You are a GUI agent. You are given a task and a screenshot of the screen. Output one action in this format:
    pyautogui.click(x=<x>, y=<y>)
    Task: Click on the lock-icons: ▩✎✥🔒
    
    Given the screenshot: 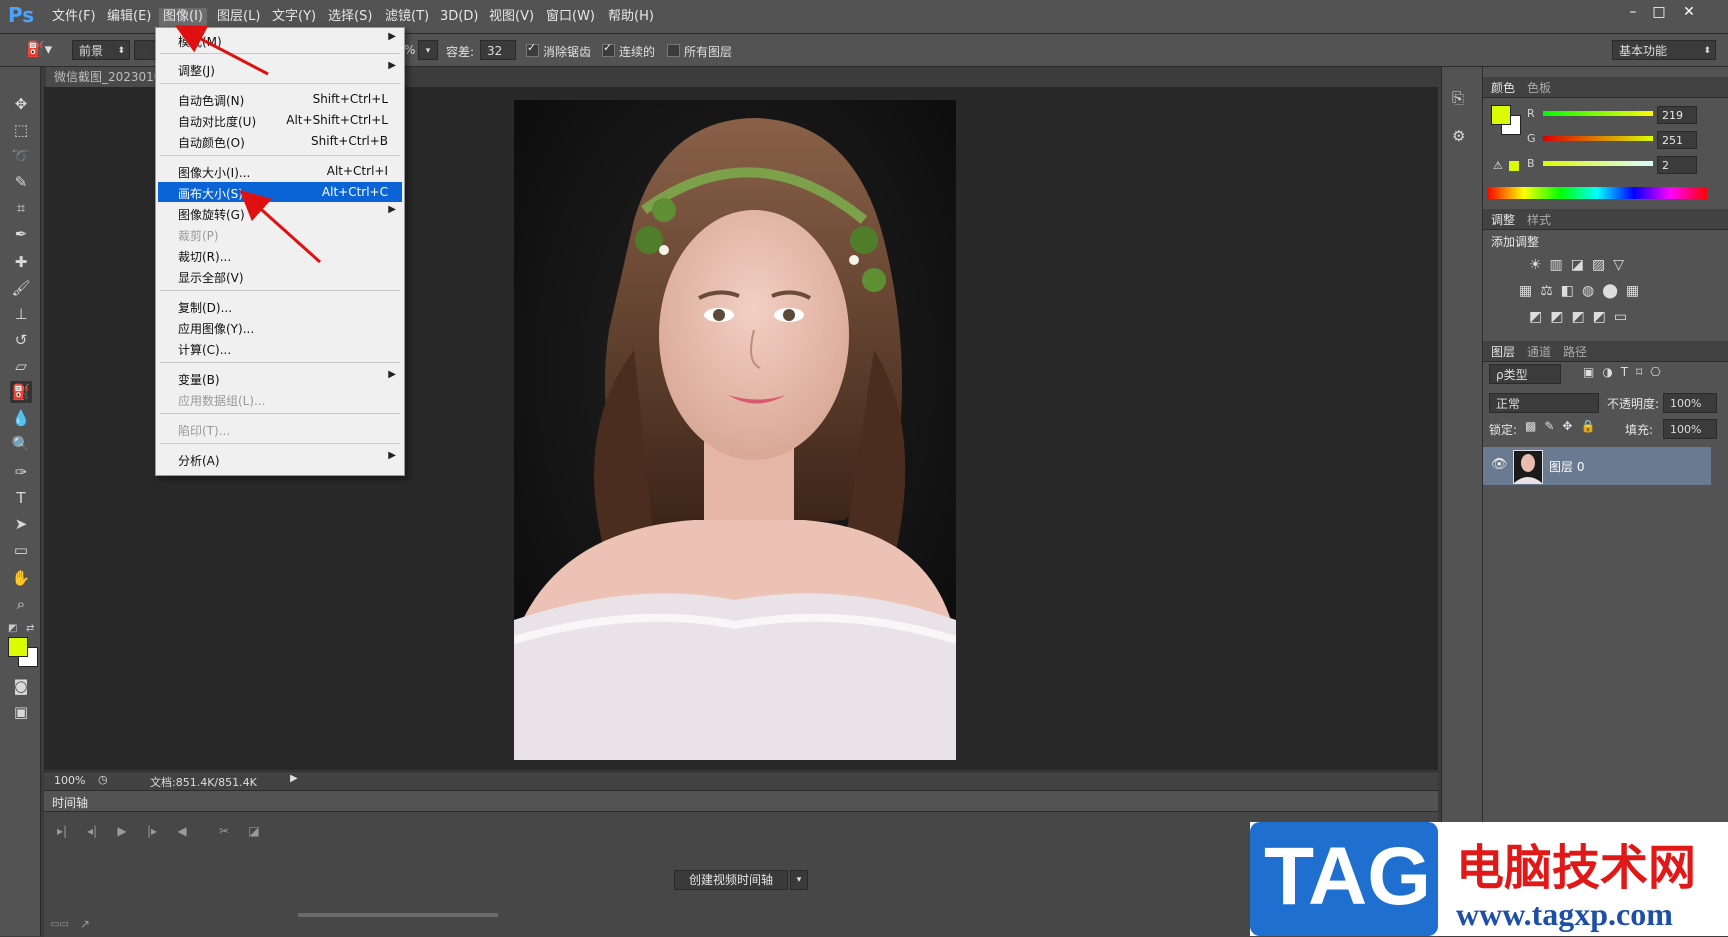 What is the action you would take?
    pyautogui.click(x=1564, y=426)
    